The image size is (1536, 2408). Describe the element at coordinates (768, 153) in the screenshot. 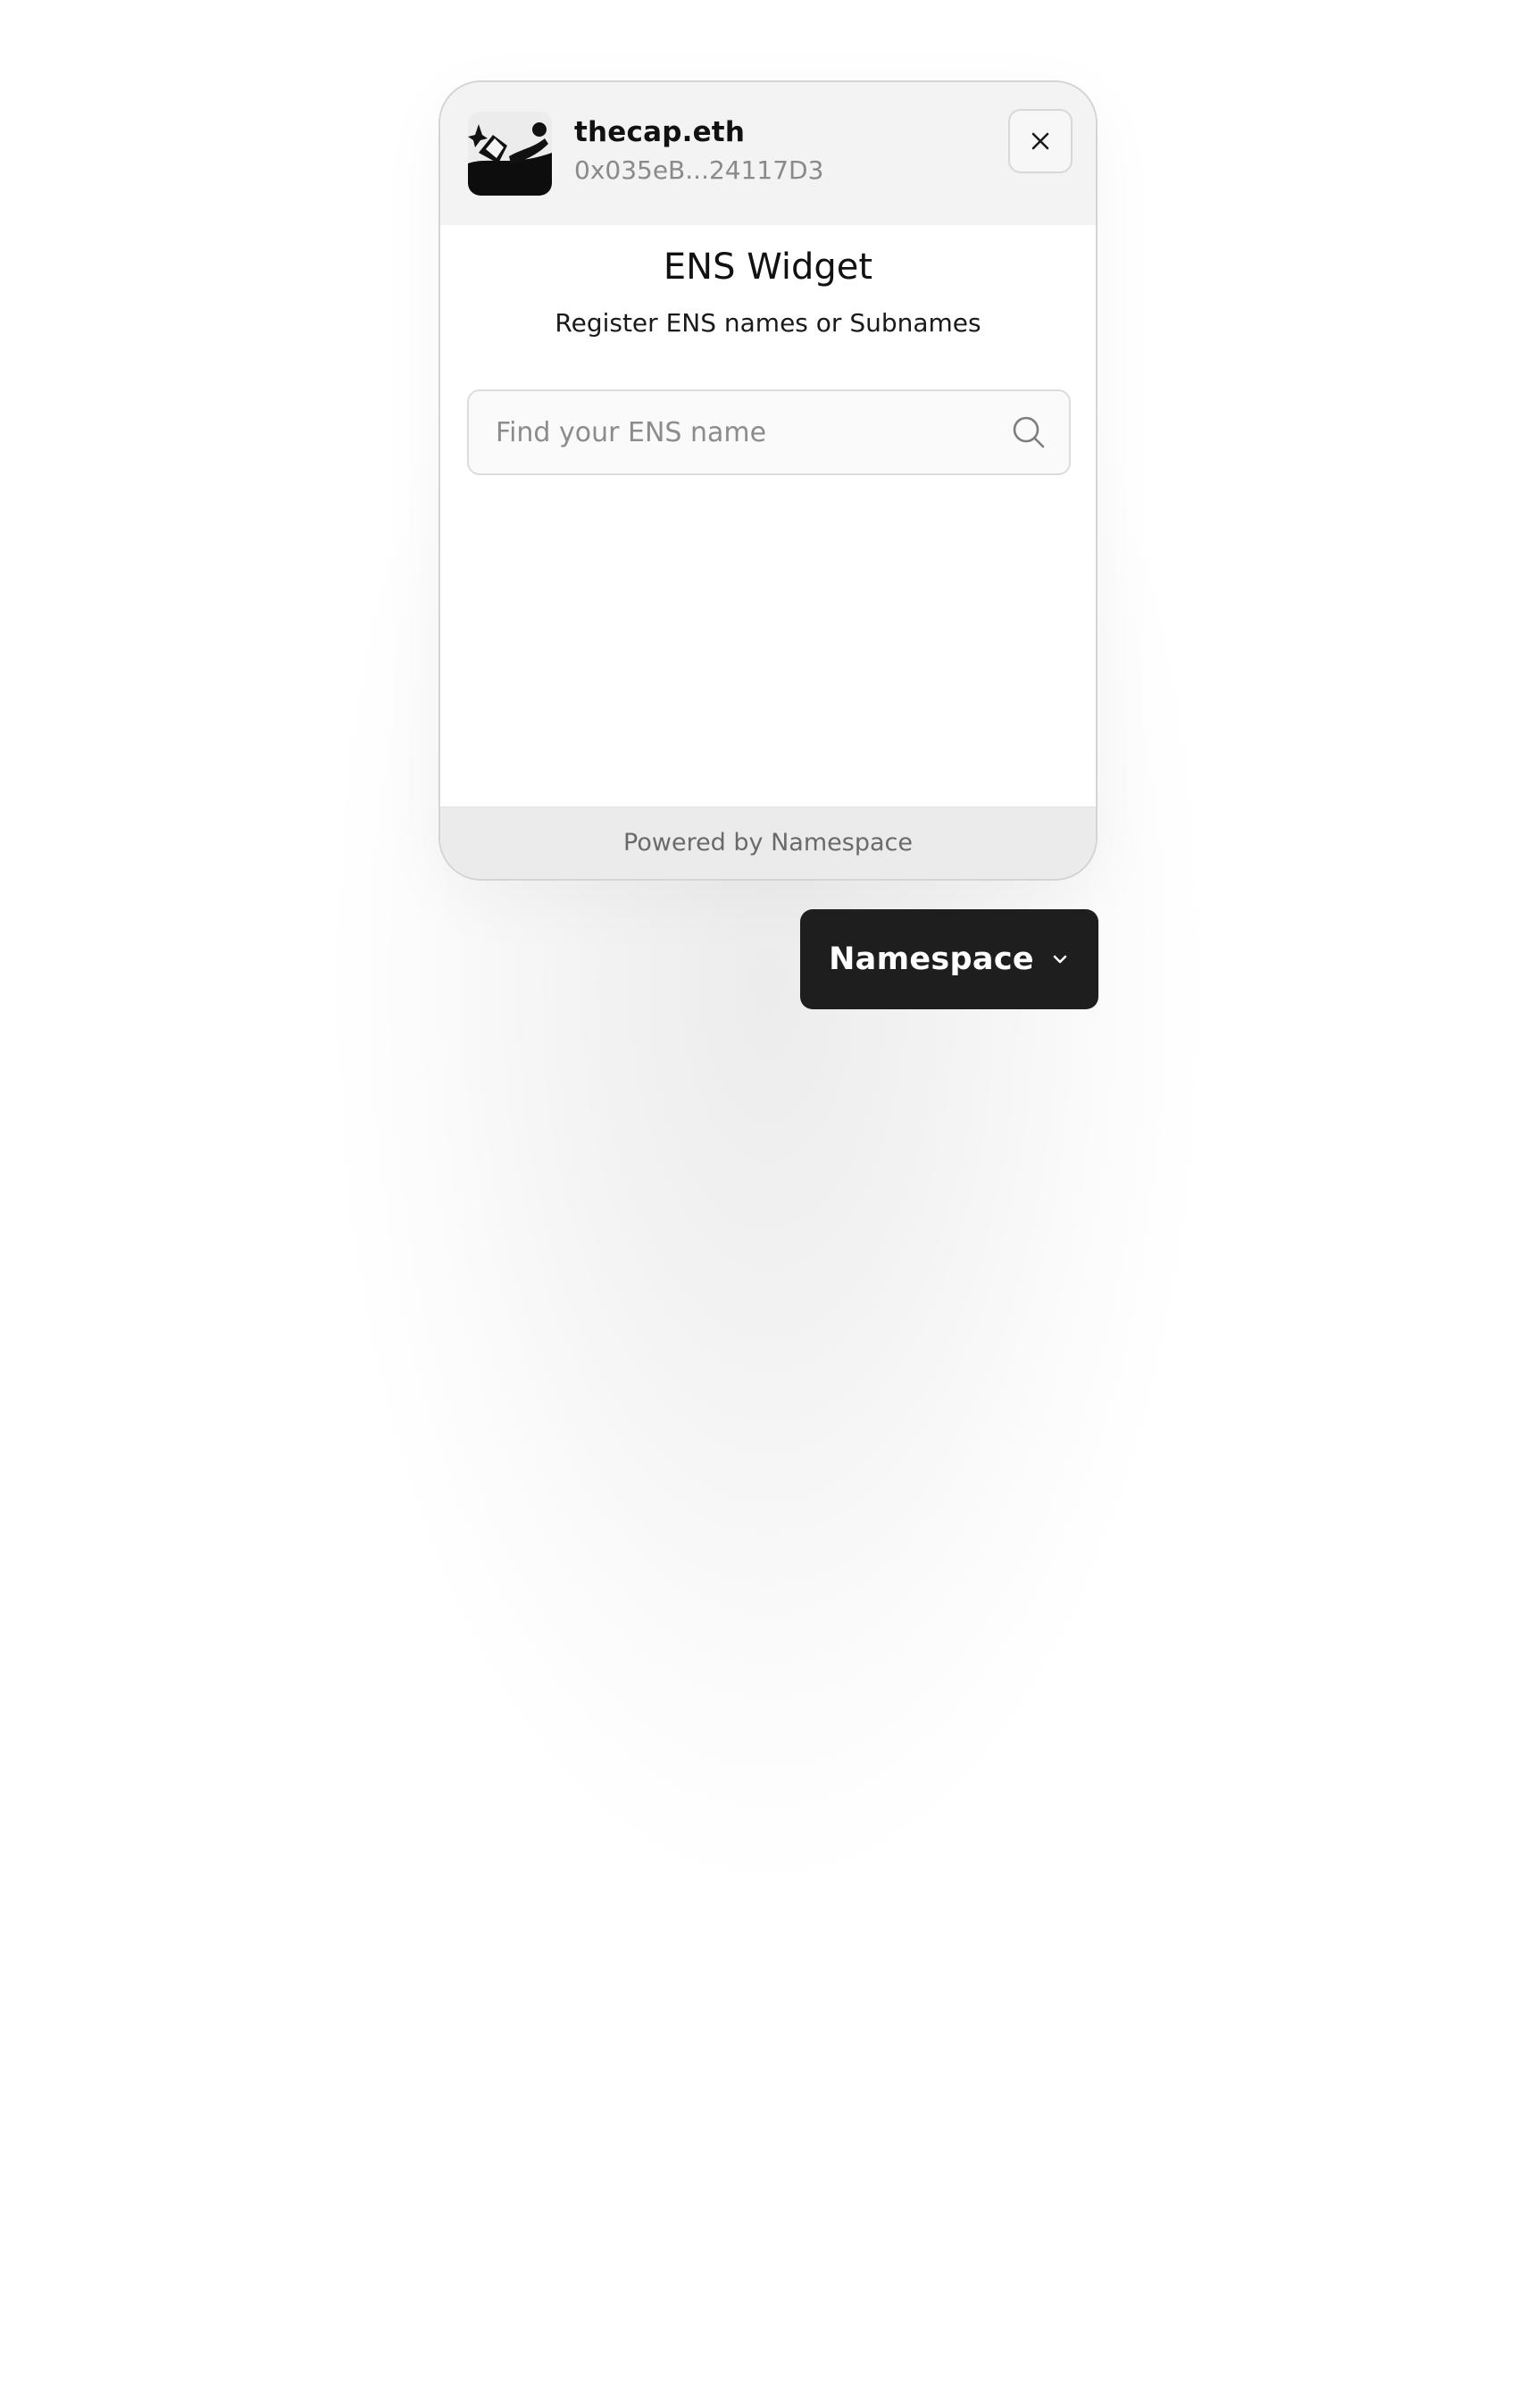

I see `widget-header: thecap.eth 0x035eB...24117D3` at that location.